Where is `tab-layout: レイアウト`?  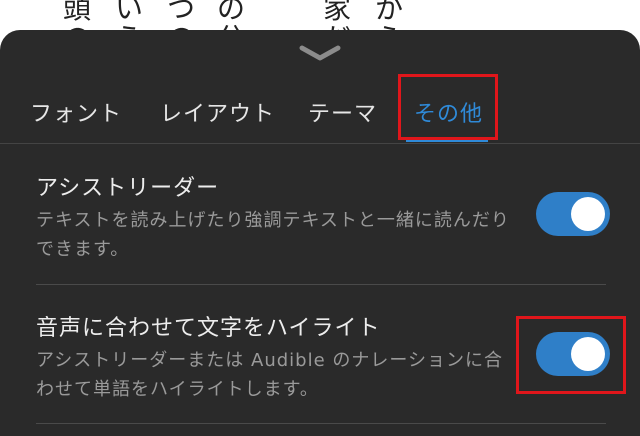
tab-layout: レイアウト is located at coordinates (217, 112).